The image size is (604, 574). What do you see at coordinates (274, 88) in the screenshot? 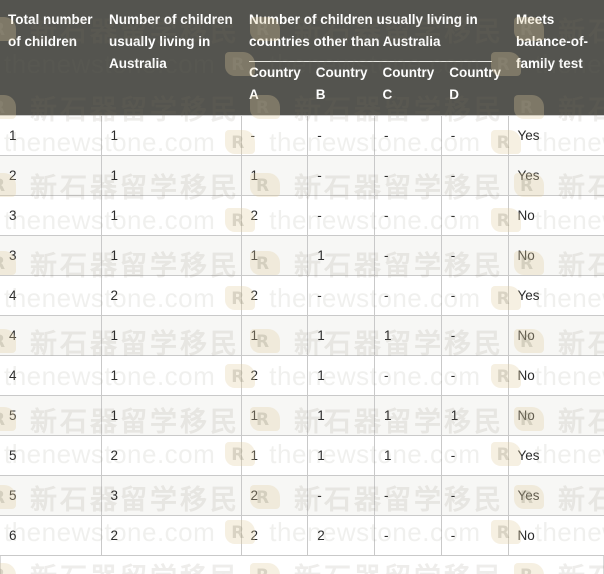
I see `header-country-a: Country A` at bounding box center [274, 88].